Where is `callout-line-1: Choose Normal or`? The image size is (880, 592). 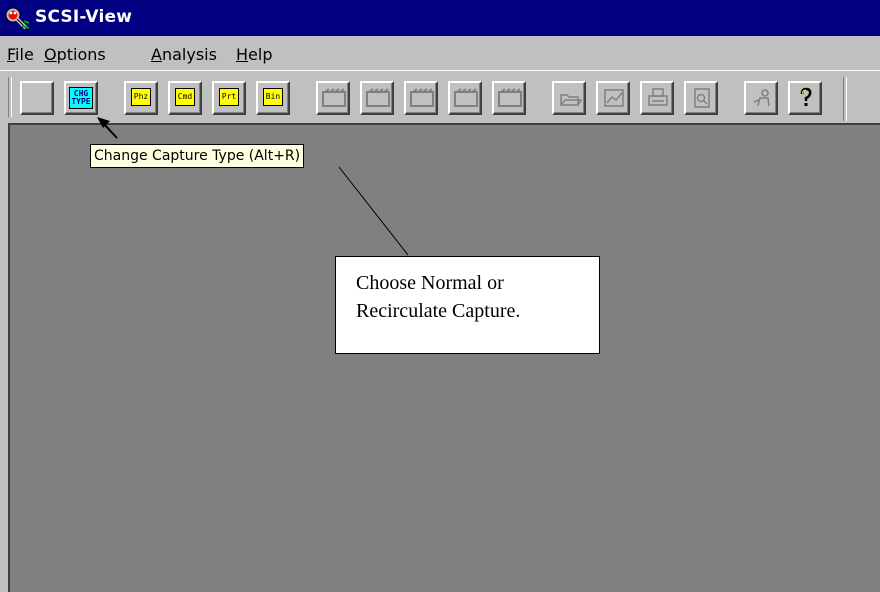 callout-line-1: Choose Normal or is located at coordinates (430, 283).